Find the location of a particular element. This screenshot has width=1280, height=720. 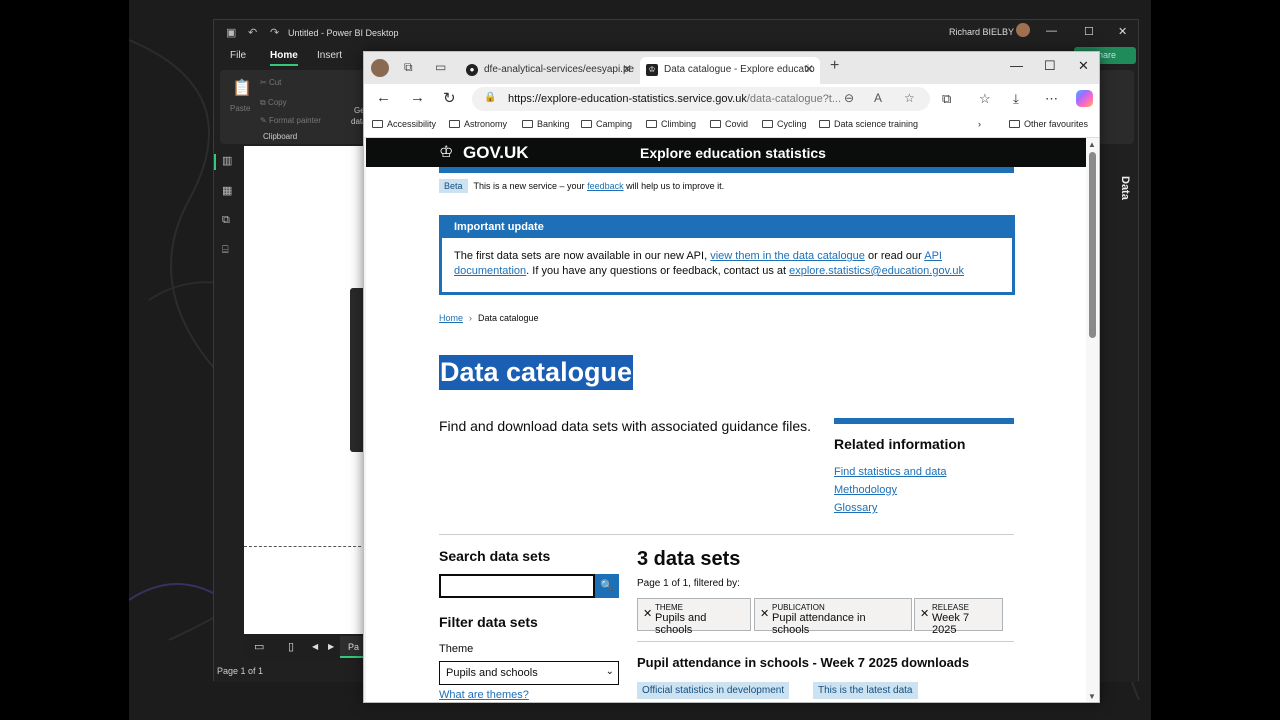

what-are-themes-link: What are themes? is located at coordinates (484, 695).